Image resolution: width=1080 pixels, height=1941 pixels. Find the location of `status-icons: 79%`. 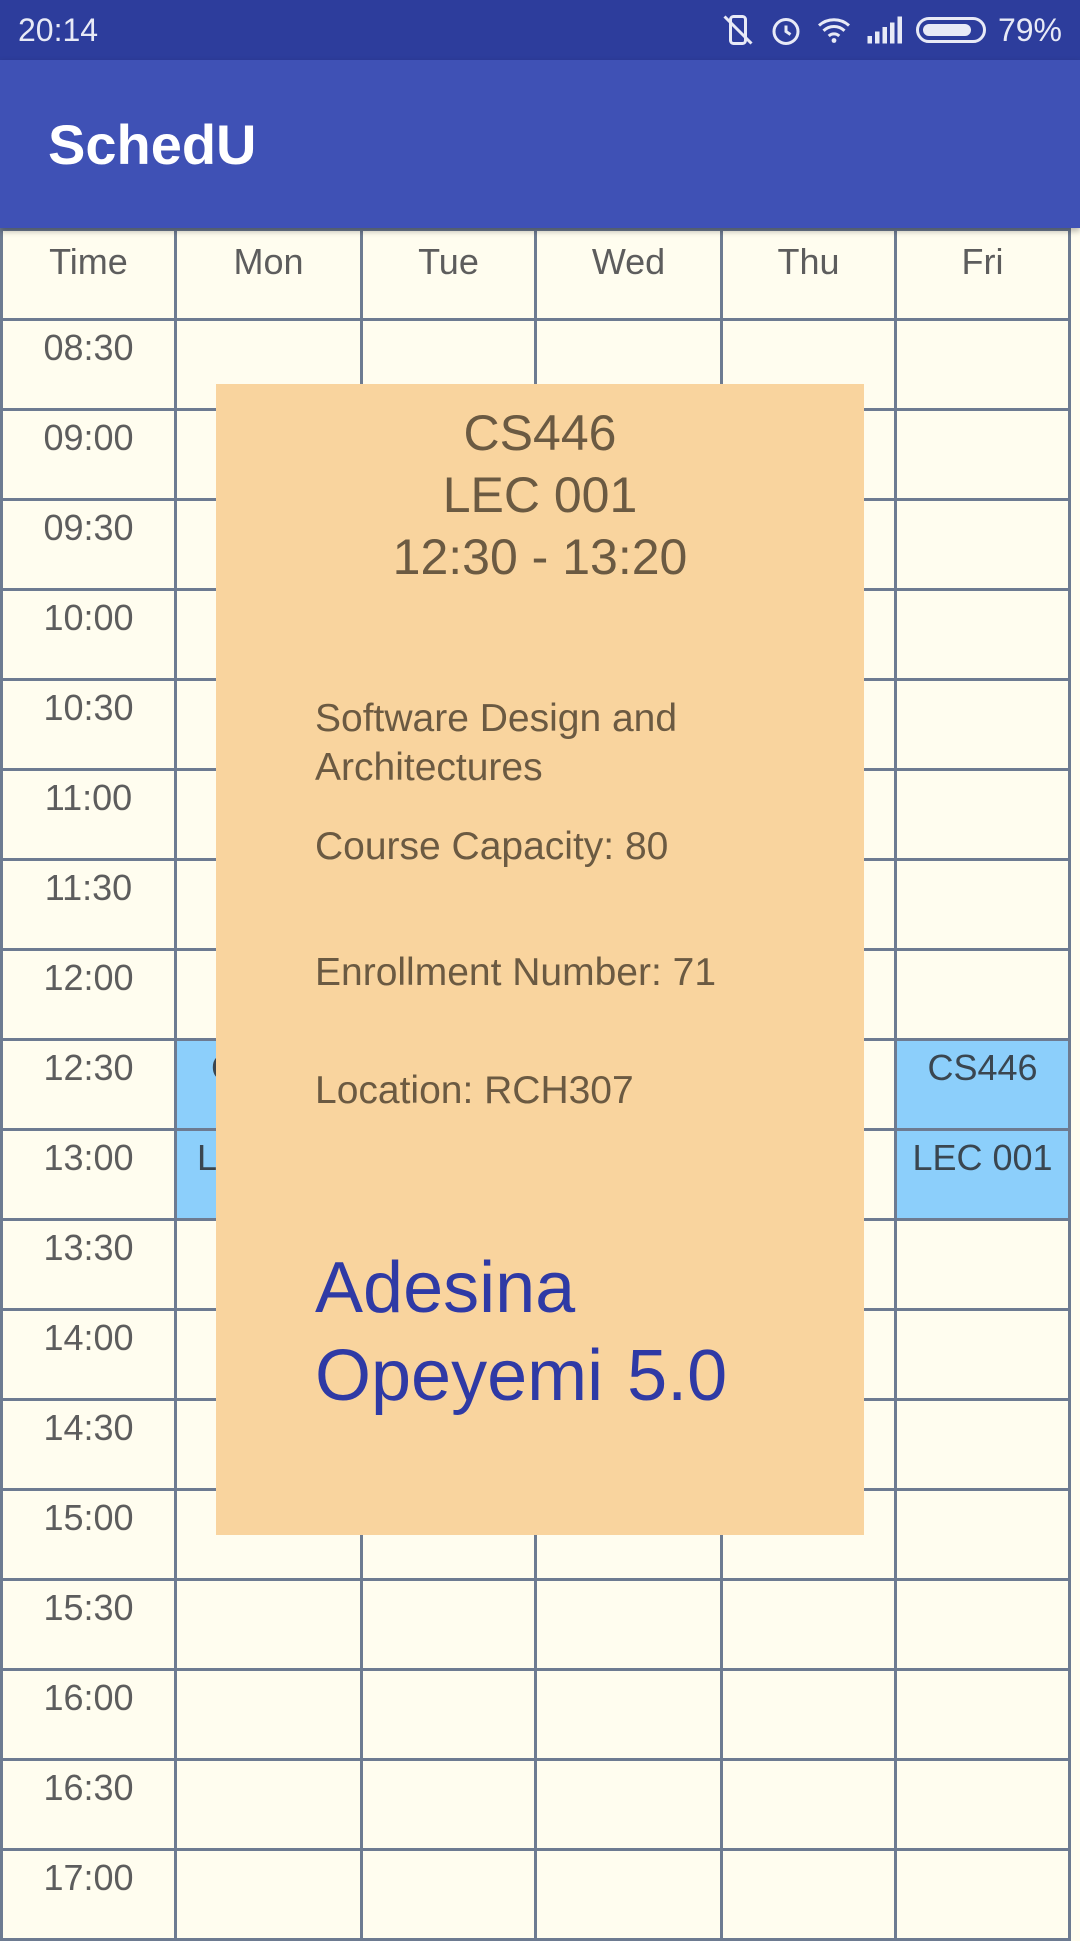

status-icons: 79% is located at coordinates (891, 30).